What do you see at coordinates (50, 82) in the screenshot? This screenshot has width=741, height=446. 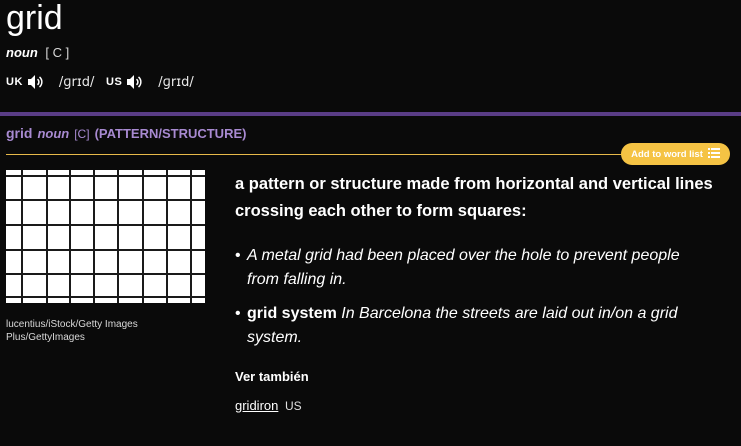 I see `pronunciation-uk: UK /ɡrɪd/` at bounding box center [50, 82].